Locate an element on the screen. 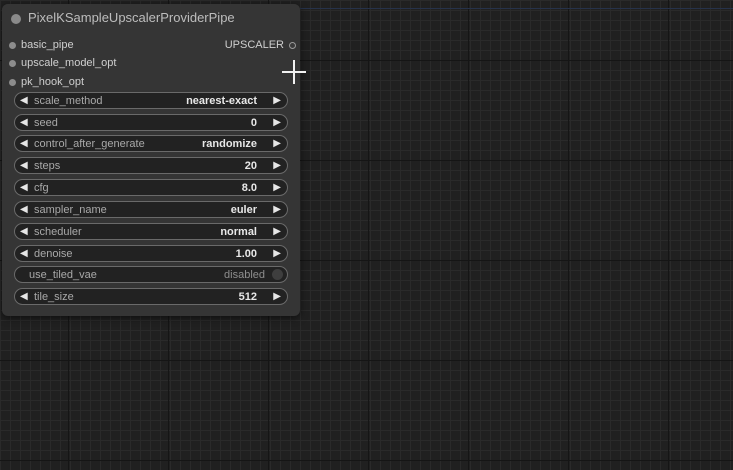 This screenshot has height=470, width=733. input-slot-upscale-model-opt: upscale_model_opt is located at coordinates (79, 64).